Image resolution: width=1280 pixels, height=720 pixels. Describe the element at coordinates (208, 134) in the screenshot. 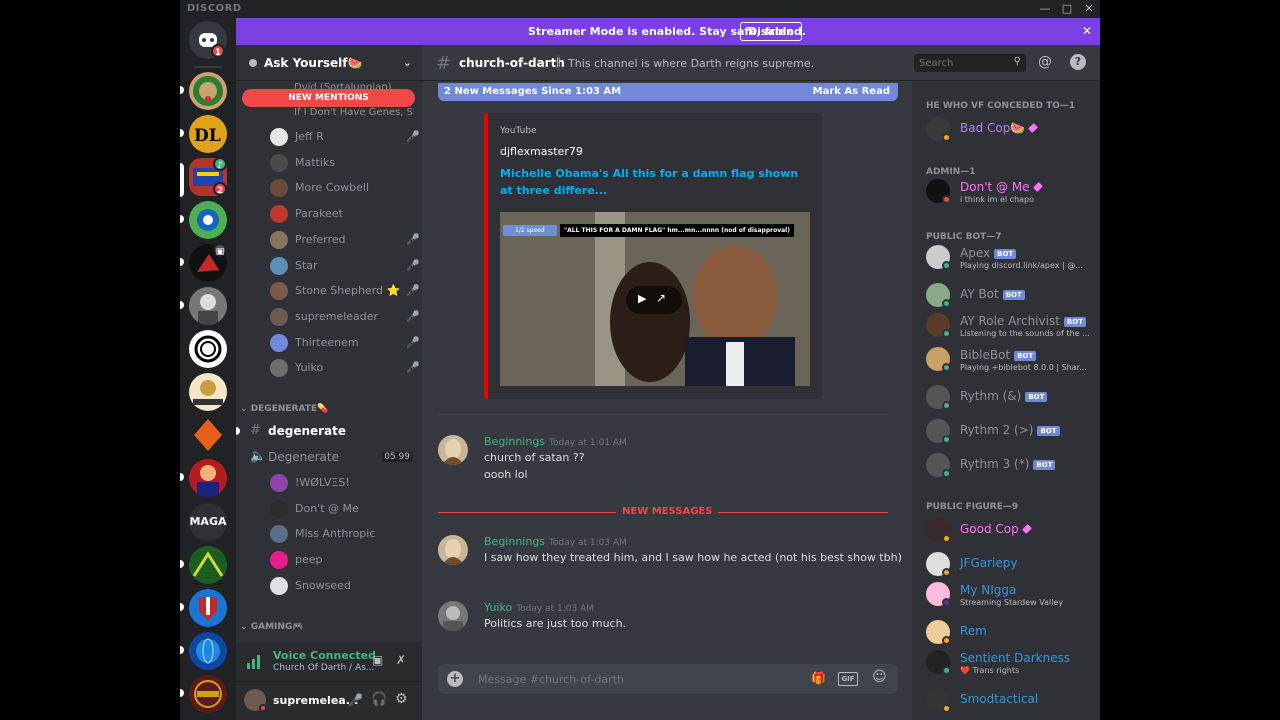

I see `server-dl: DL` at that location.